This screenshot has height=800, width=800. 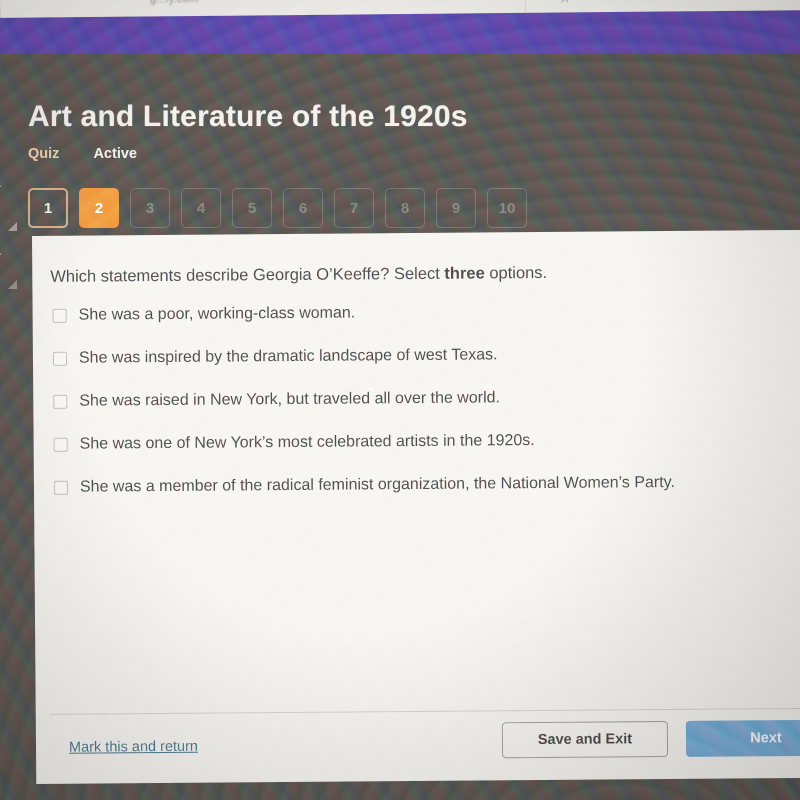 I want to click on corner-triangle-icon, so click(x=12, y=226).